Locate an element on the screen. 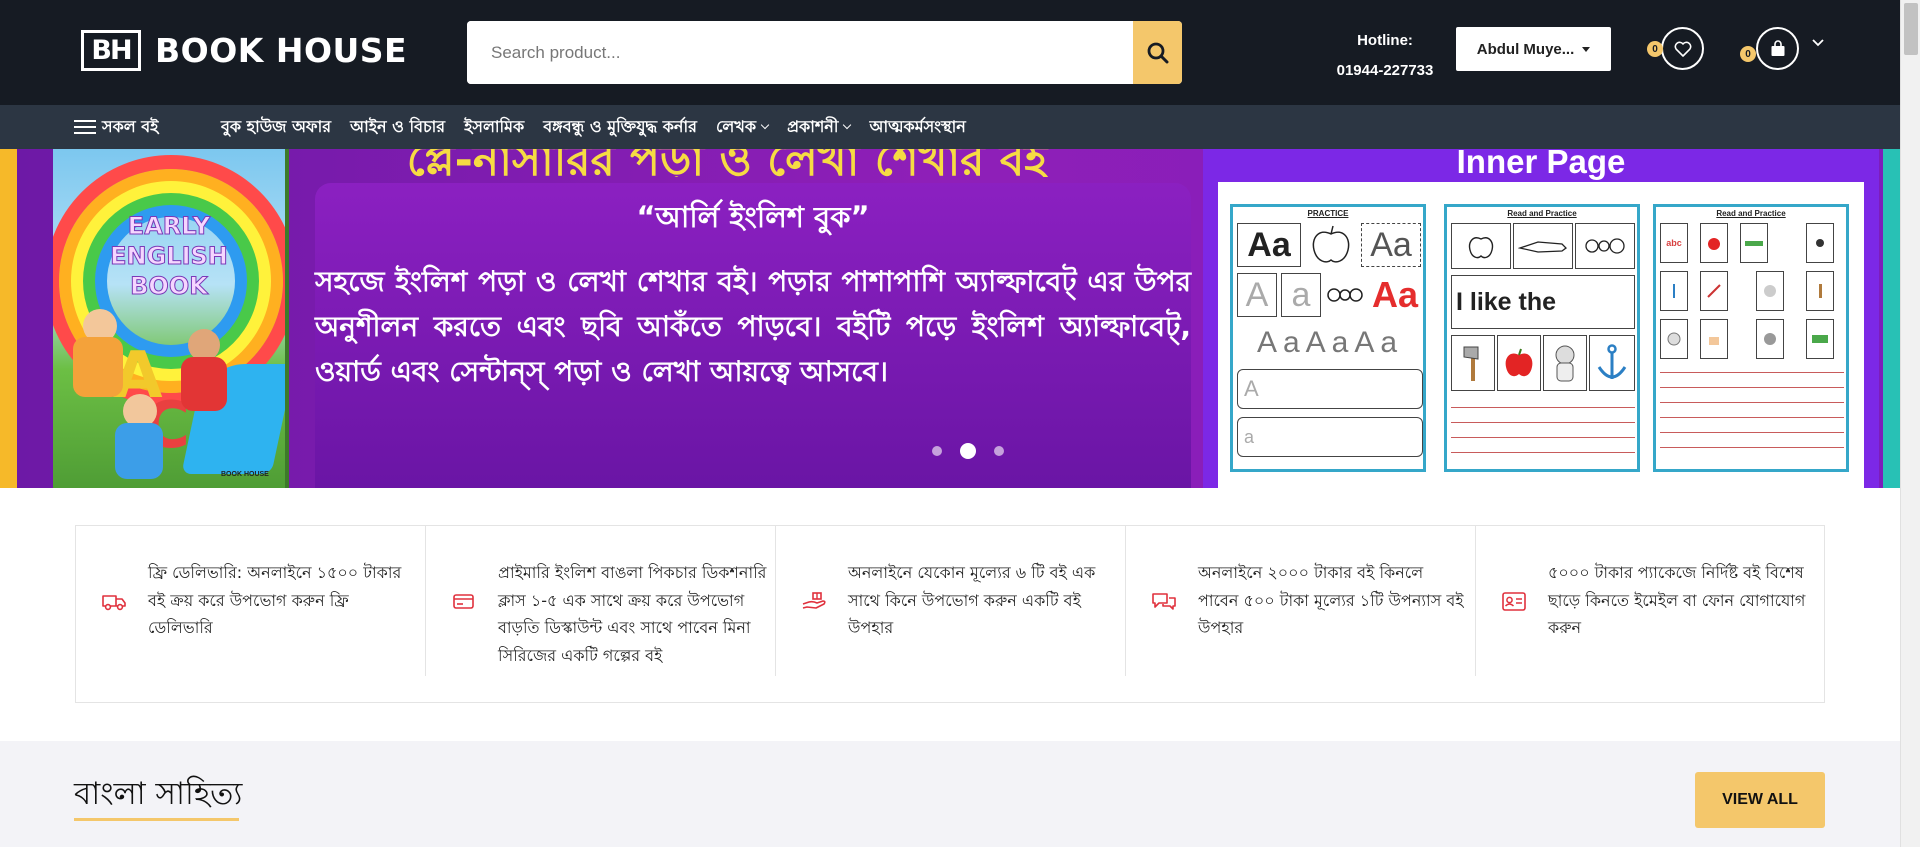 This screenshot has width=1920, height=847. logo-text: BOOK HOUSE is located at coordinates (281, 50).